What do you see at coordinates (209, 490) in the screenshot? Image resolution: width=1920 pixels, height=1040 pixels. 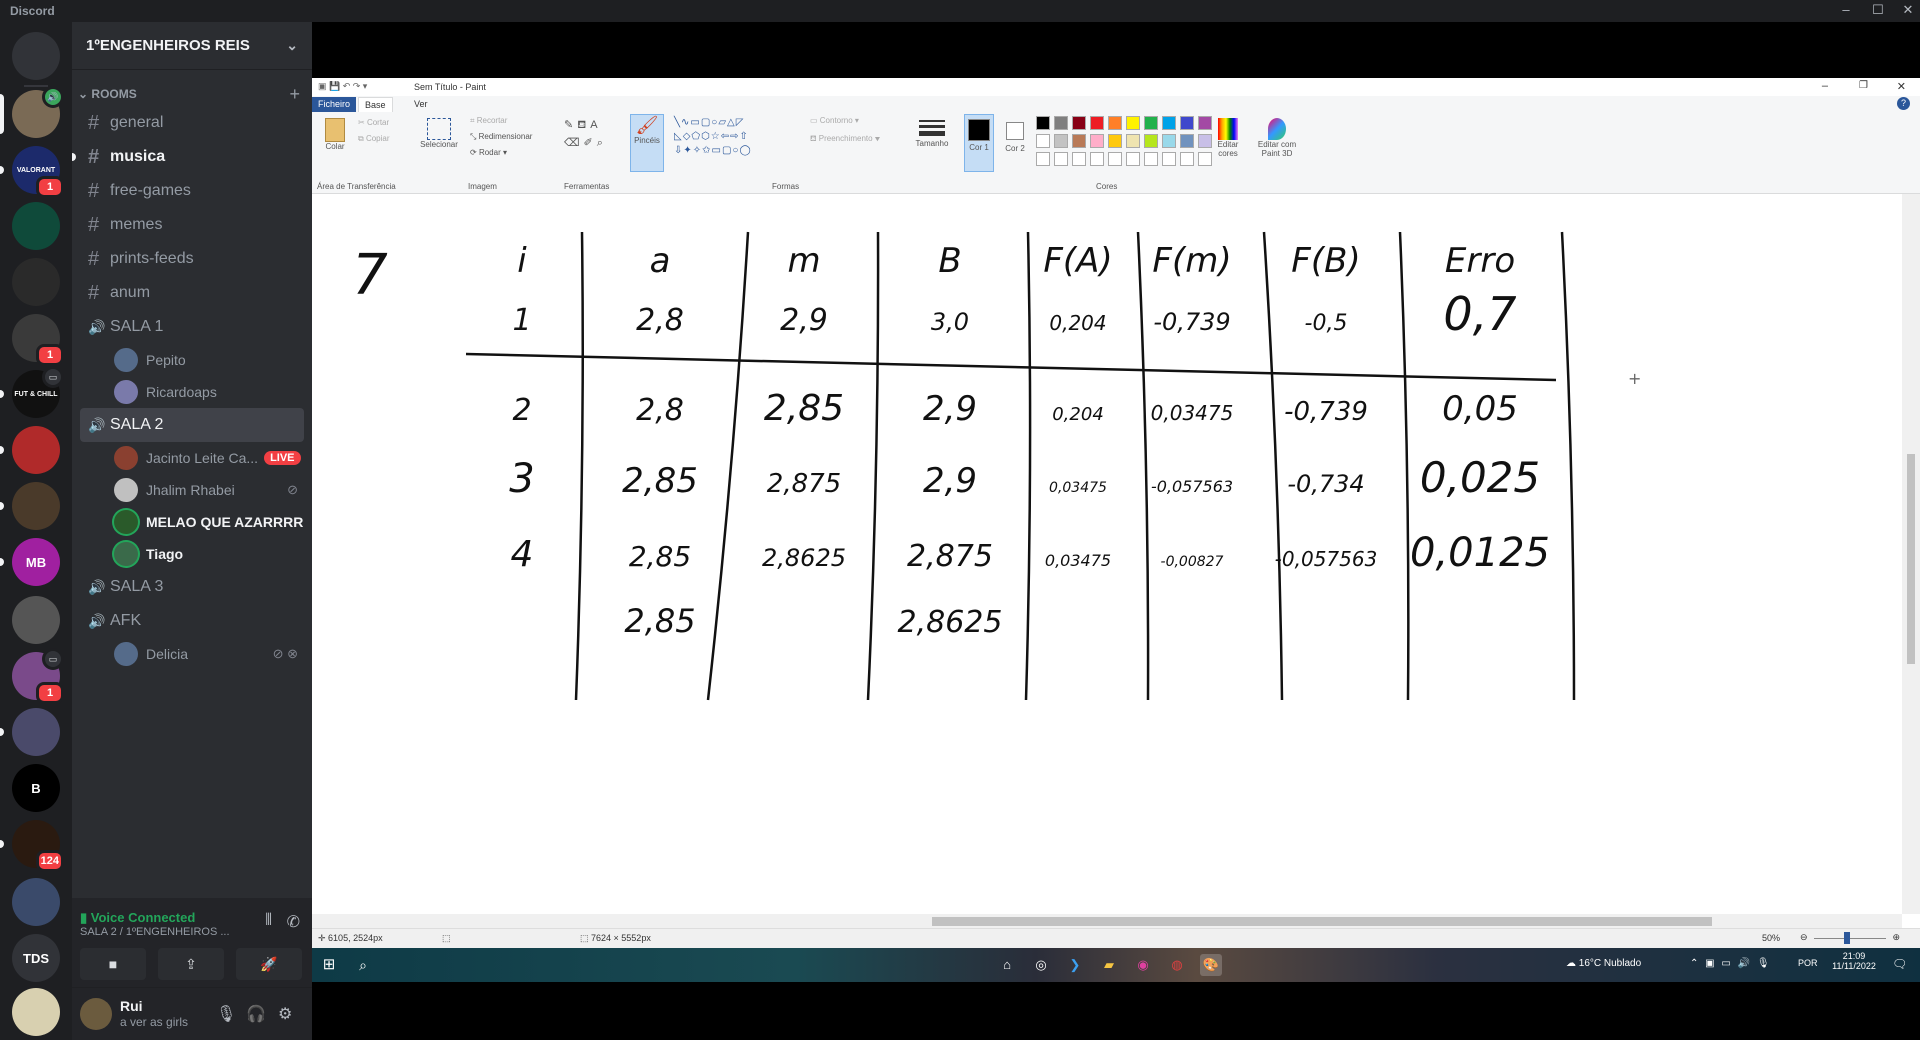 I see `voice-user: Jhalim Rhabei ⊘` at bounding box center [209, 490].